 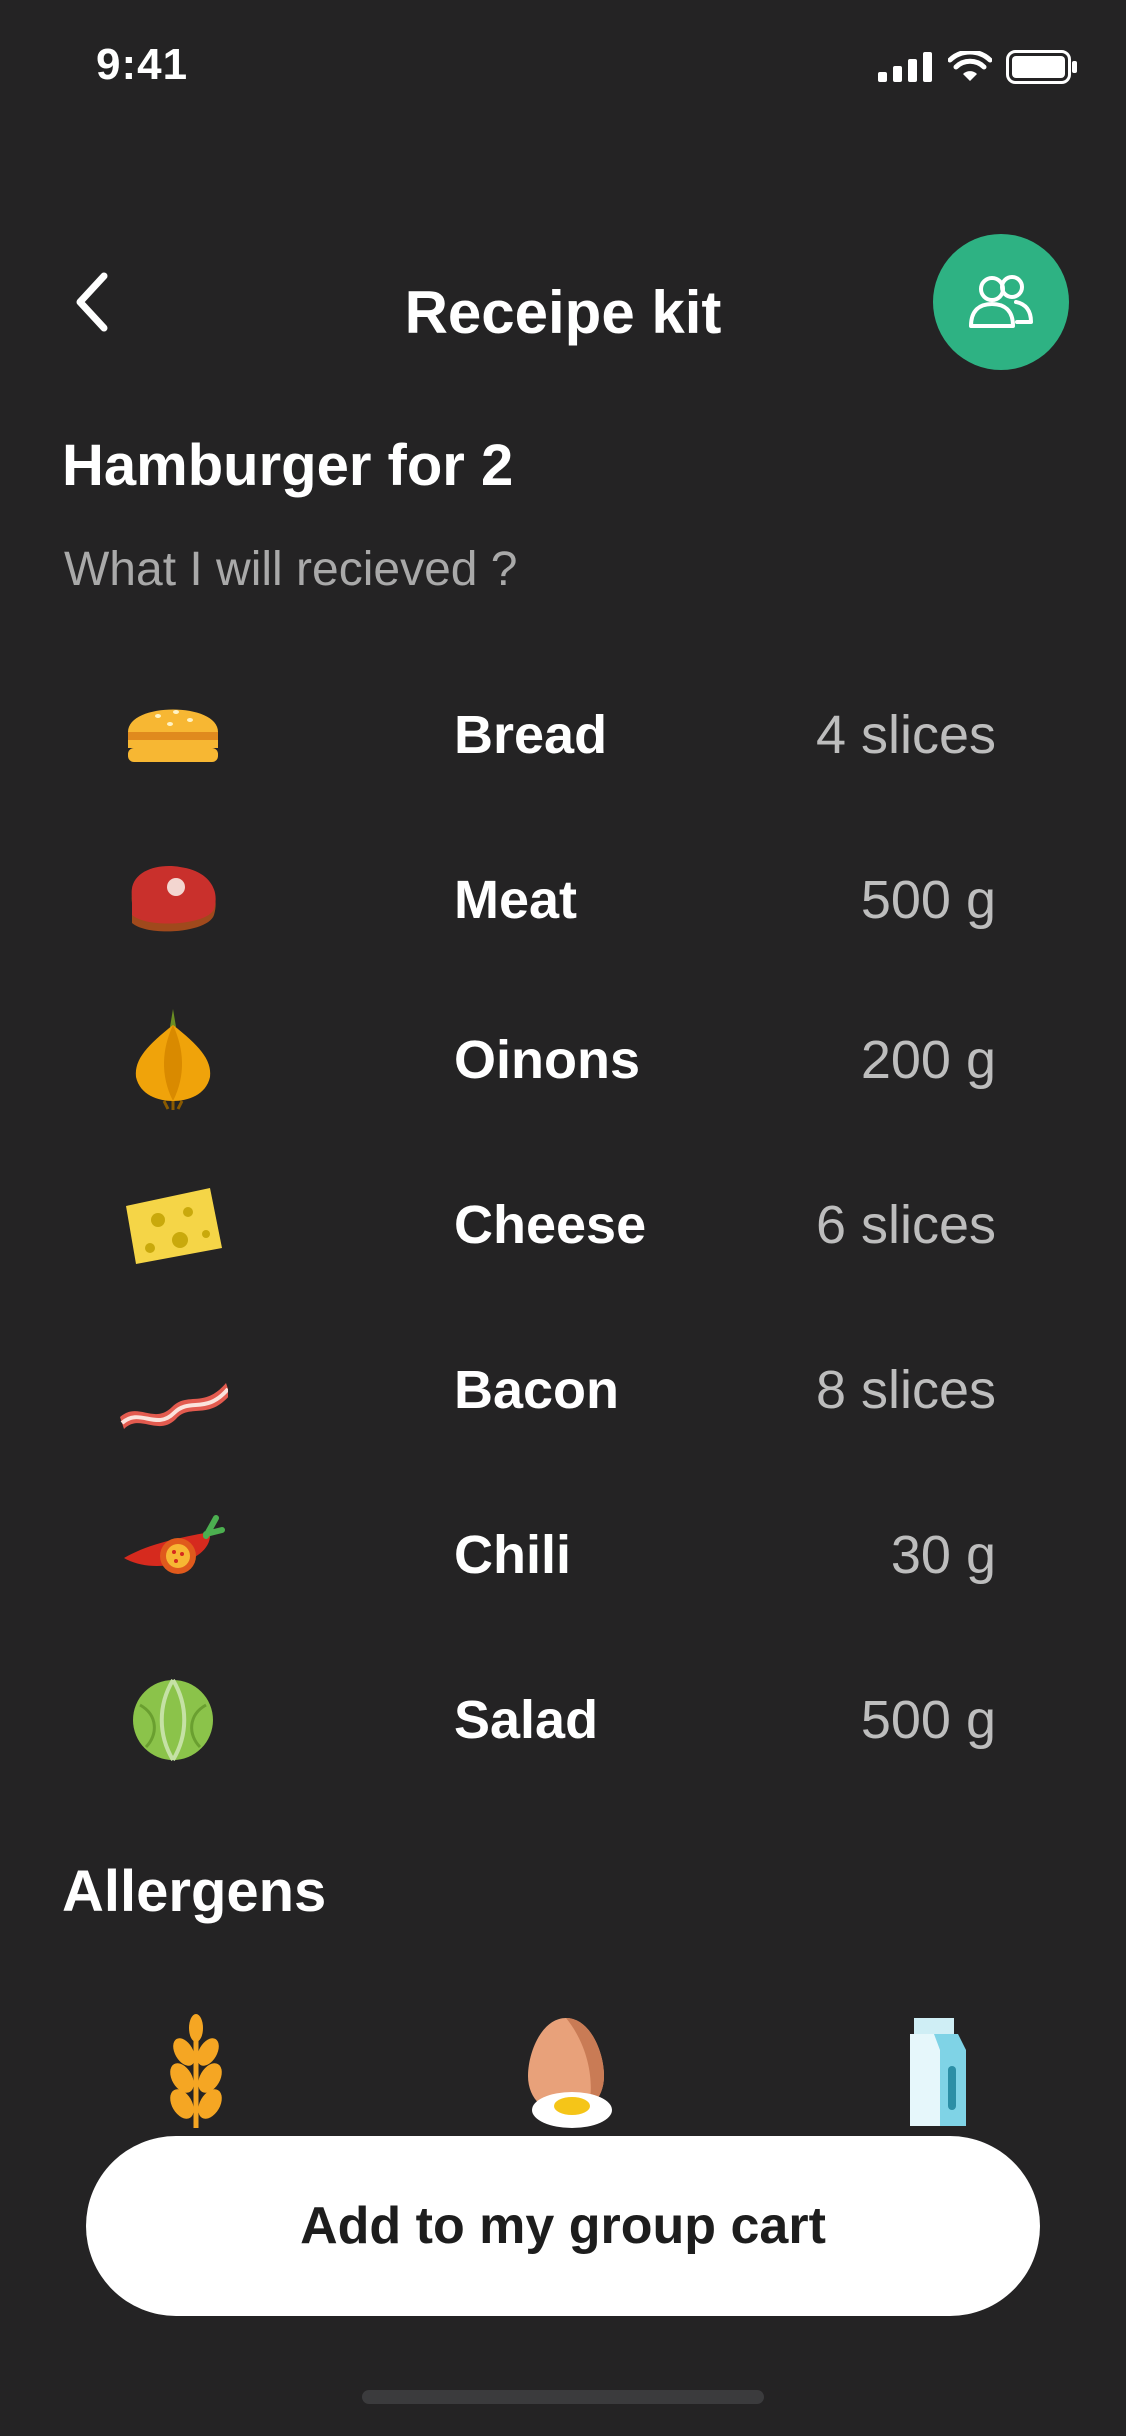 I want to click on ingredient-row: Chili 30 g, so click(x=563, y=1560).